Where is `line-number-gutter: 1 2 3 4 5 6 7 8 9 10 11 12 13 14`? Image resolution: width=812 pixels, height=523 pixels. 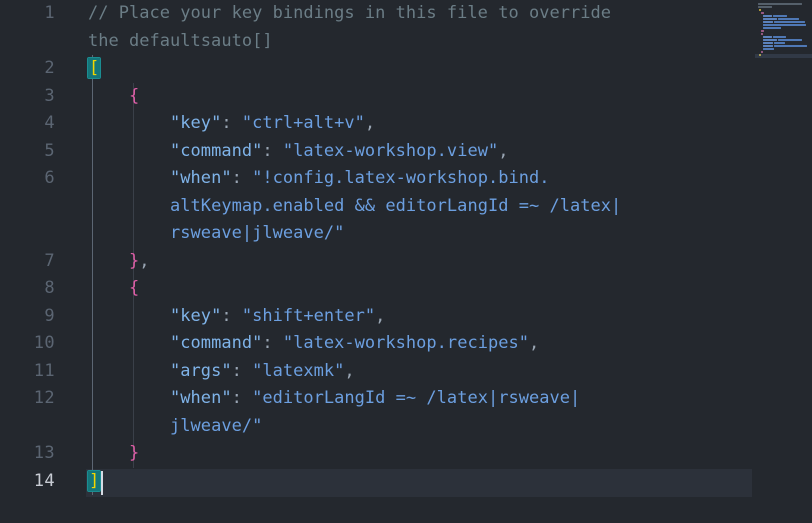 line-number-gutter: 1 2 3 4 5 6 7 8 9 10 11 12 13 14 is located at coordinates (34, 261).